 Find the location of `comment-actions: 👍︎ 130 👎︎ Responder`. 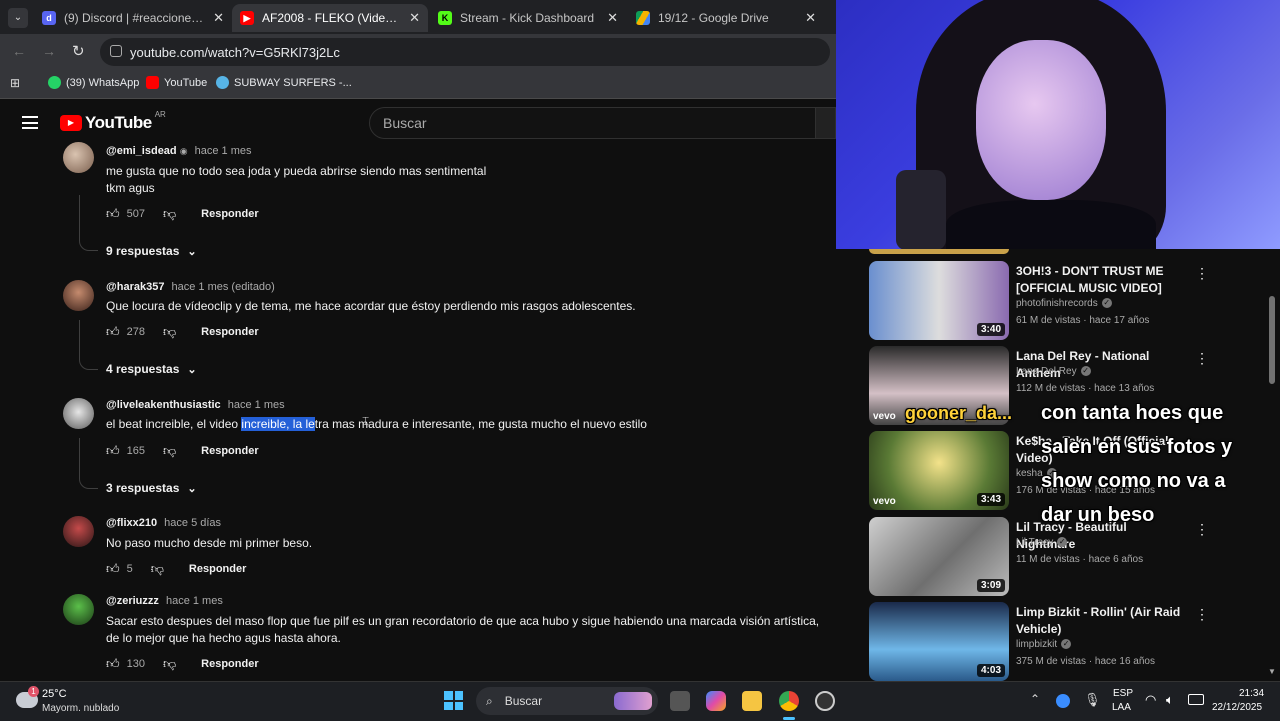

comment-actions: 👍︎ 130 👎︎ Responder is located at coordinates (182, 664).